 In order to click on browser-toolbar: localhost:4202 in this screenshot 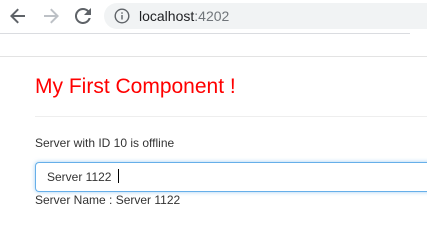, I will do `click(213, 16)`.